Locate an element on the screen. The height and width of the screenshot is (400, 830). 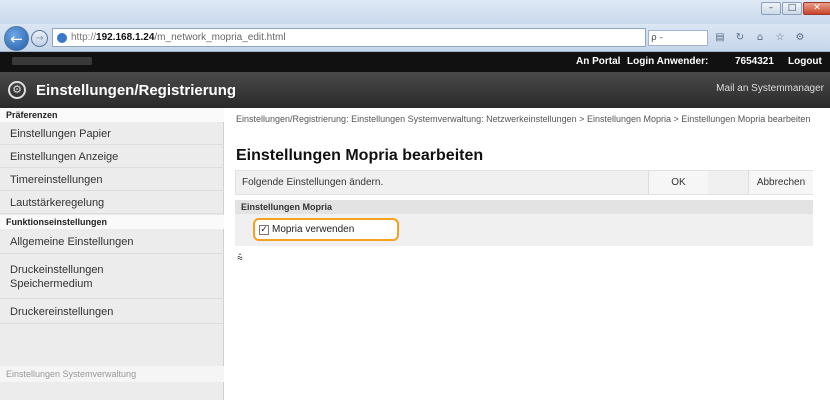
sidebar-item-timer: Timereinstellungen is located at coordinates (112, 180).